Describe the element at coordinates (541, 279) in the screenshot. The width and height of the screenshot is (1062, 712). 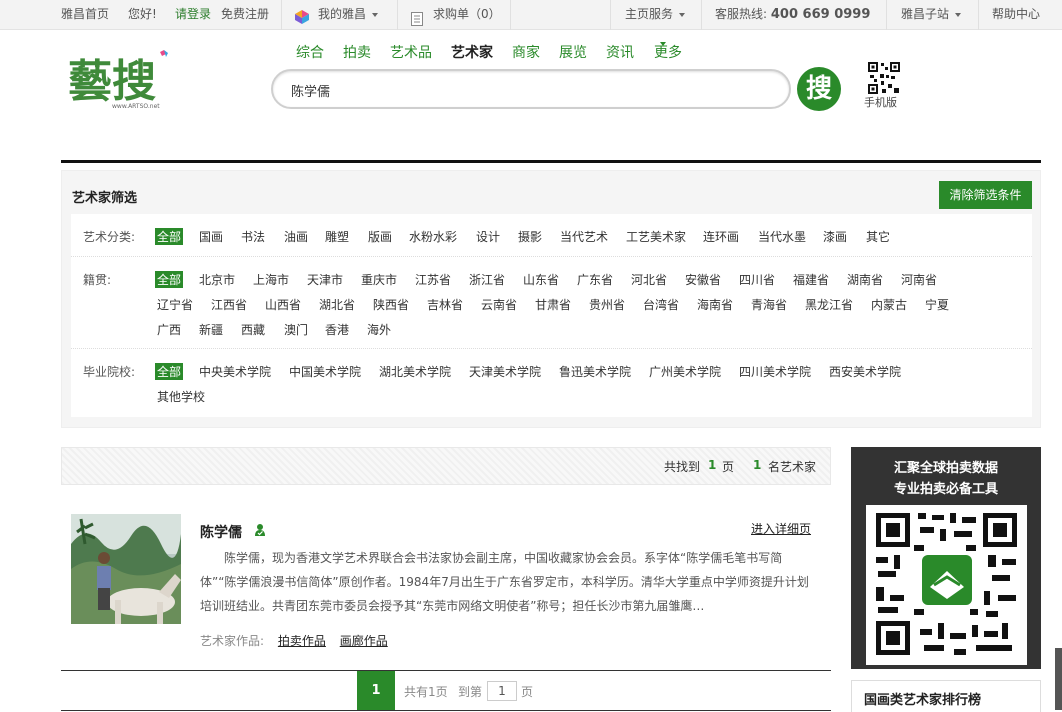
I see `filter-option: 山东省` at that location.